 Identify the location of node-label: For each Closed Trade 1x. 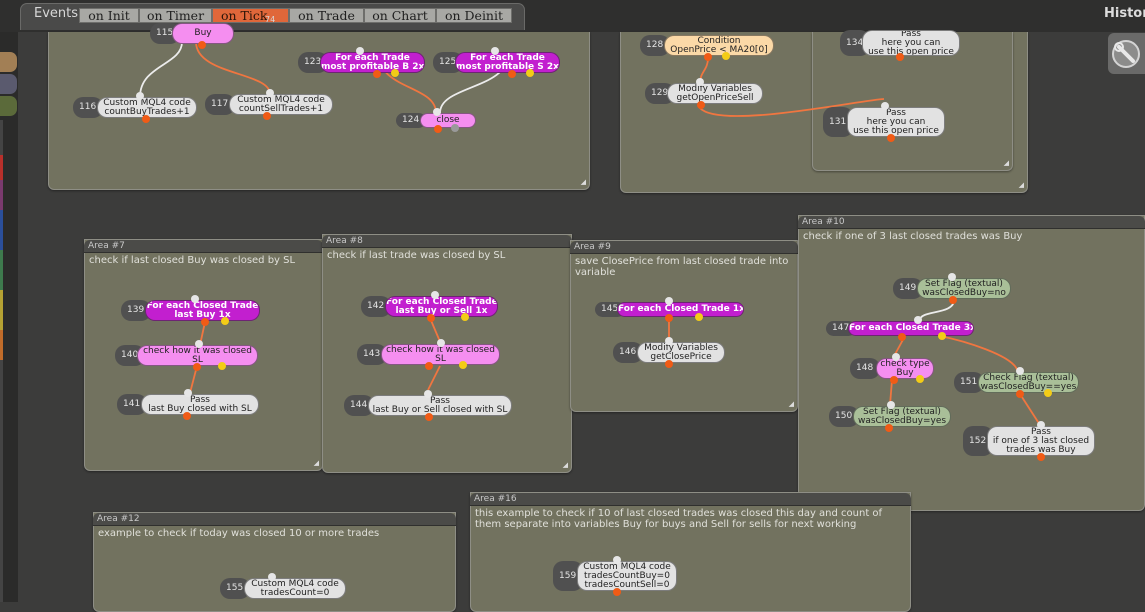
(680, 309).